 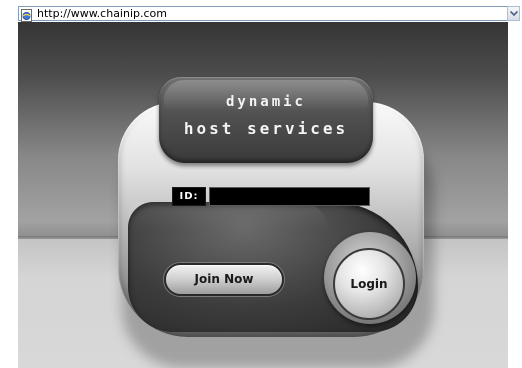 I want to click on id-input, so click(x=289, y=196).